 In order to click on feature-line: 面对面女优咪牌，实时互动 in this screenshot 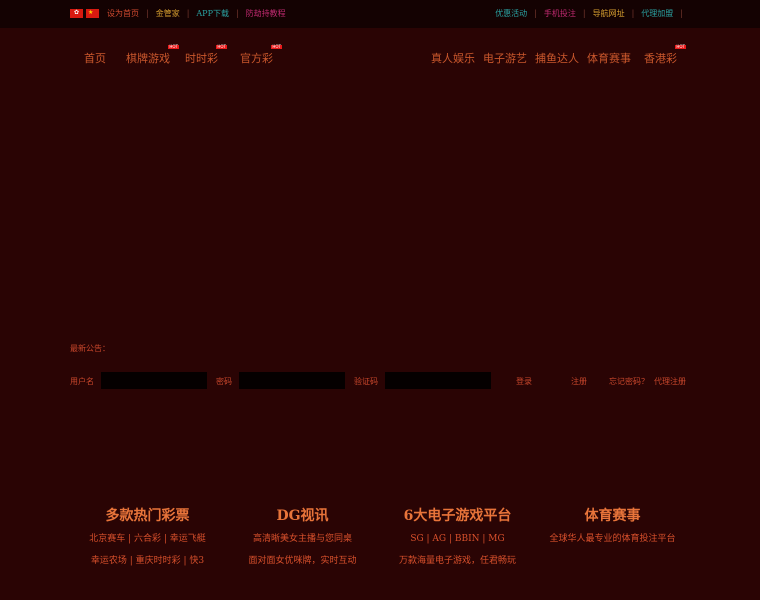, I will do `click(302, 561)`.